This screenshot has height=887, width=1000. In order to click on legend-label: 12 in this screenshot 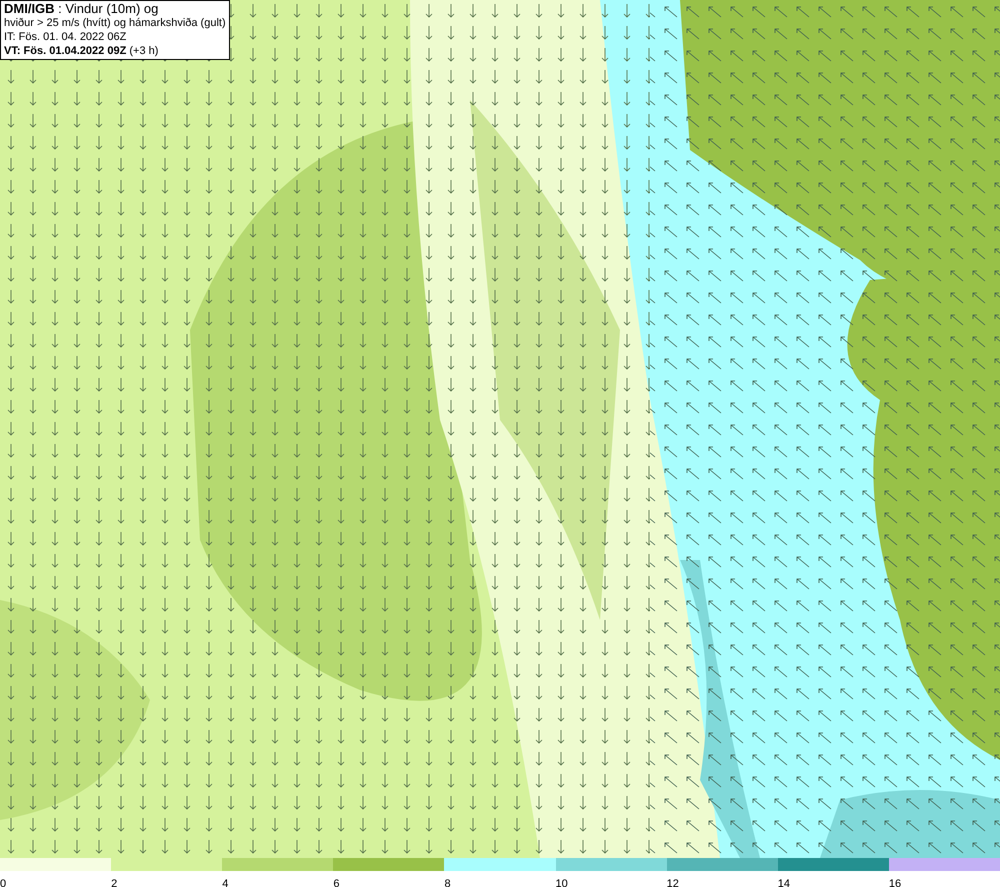, I will do `click(672, 882)`.